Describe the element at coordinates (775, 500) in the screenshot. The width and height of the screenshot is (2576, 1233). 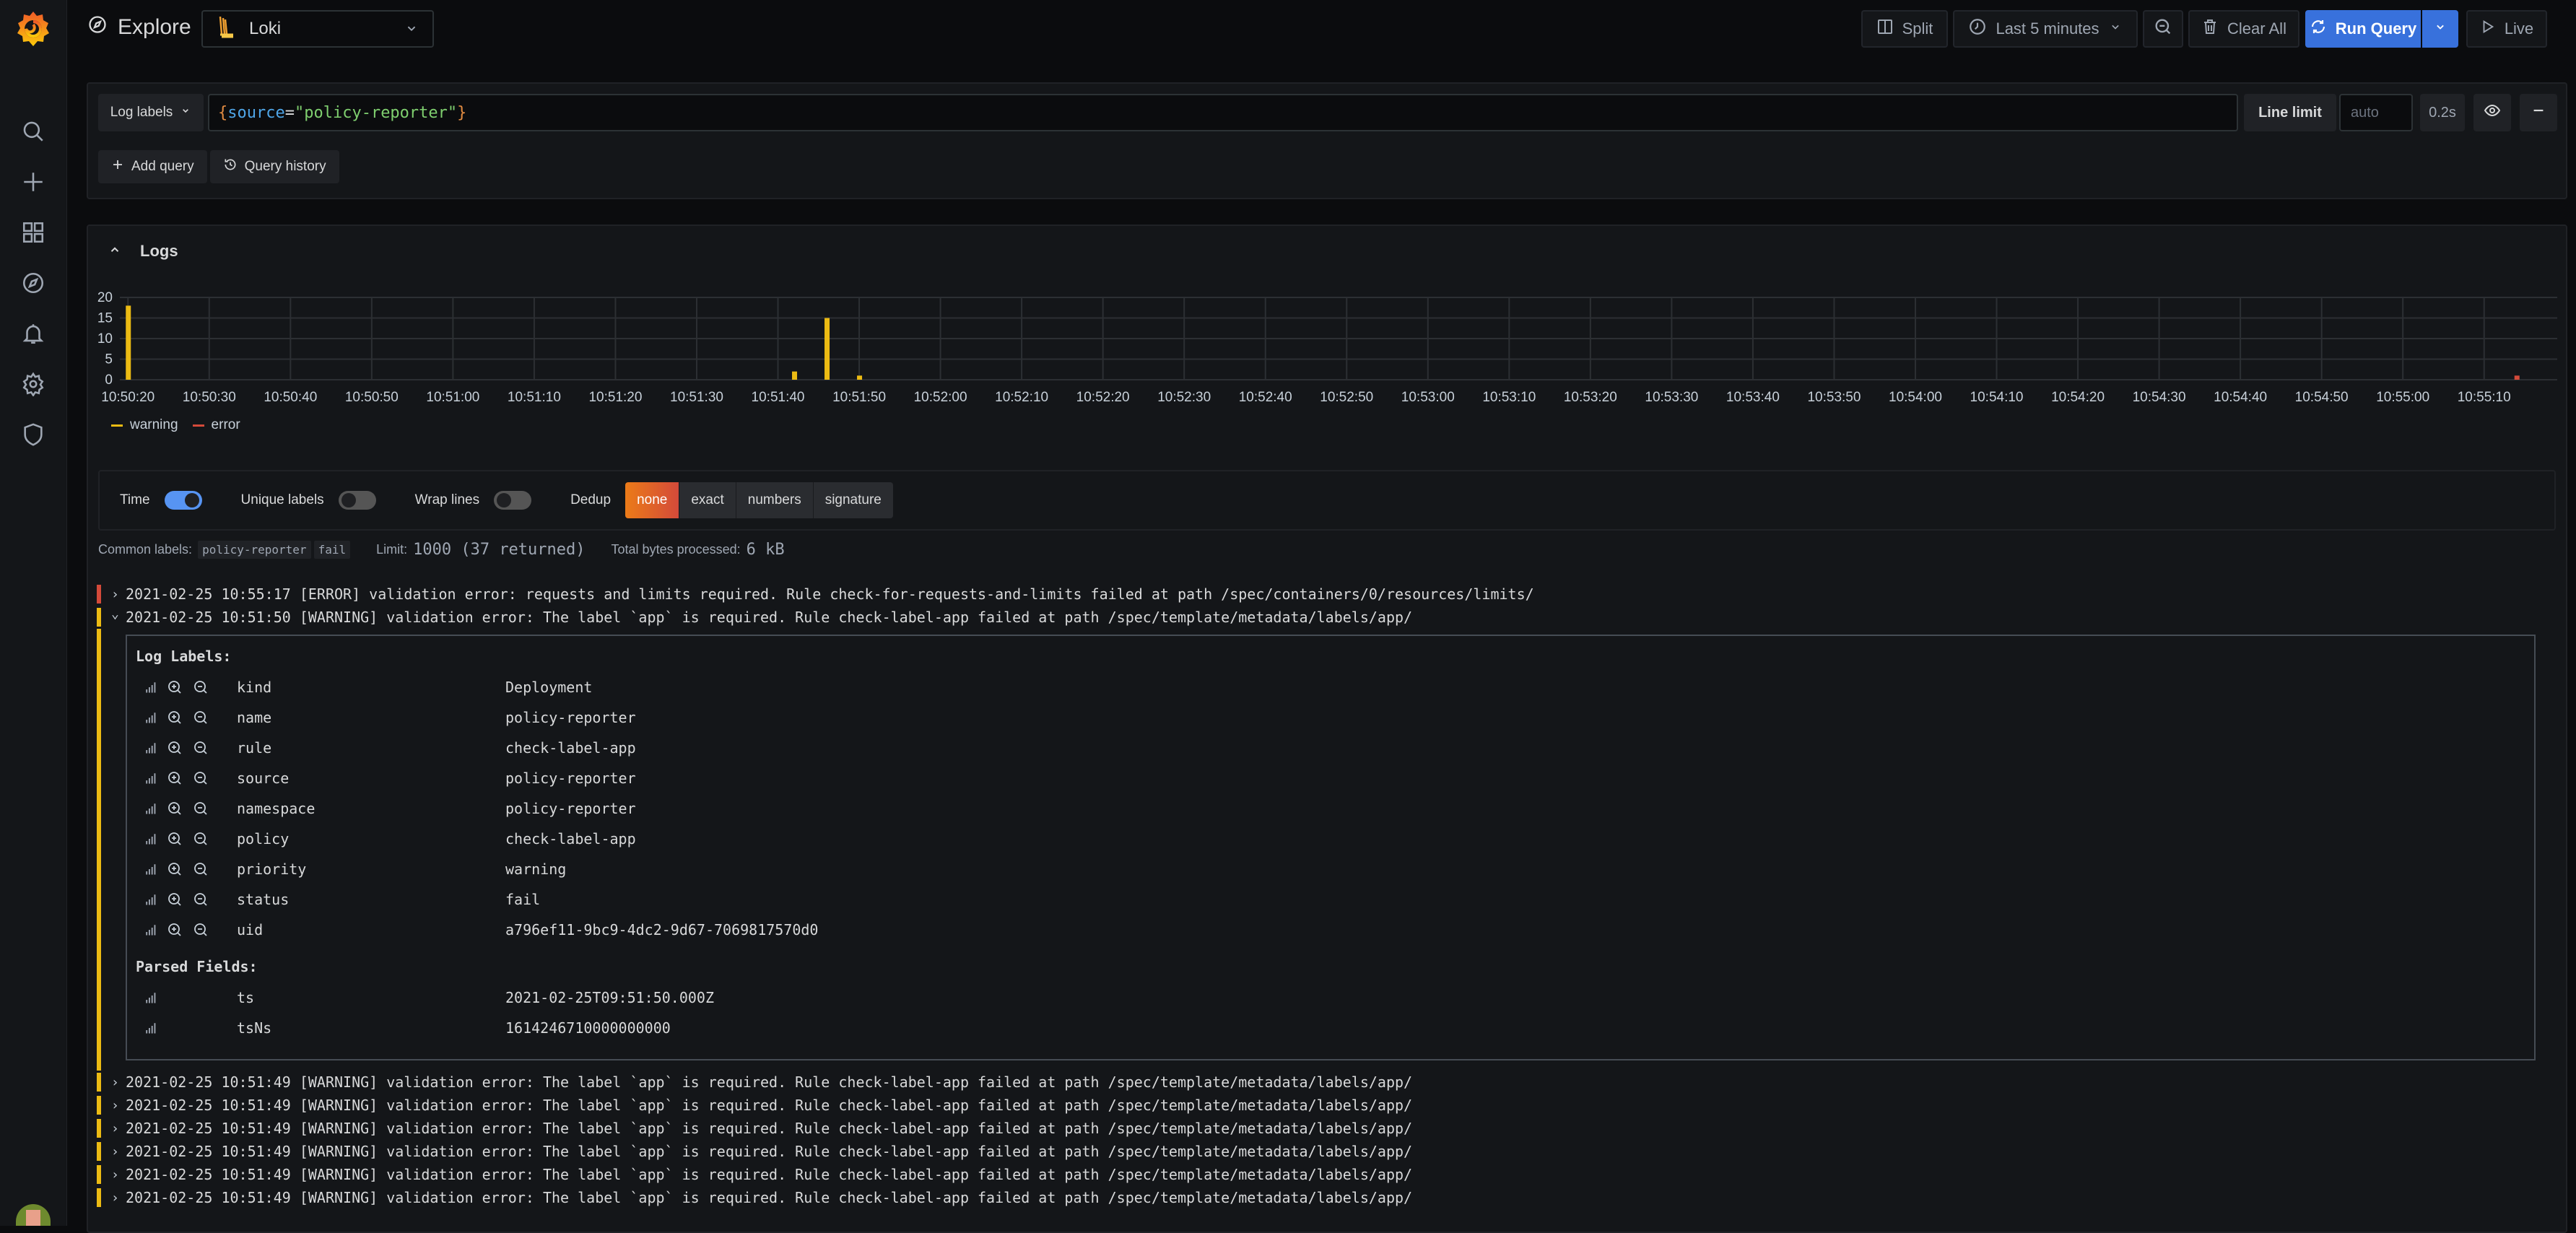
I see `dedup-option-numbers: numbers` at that location.